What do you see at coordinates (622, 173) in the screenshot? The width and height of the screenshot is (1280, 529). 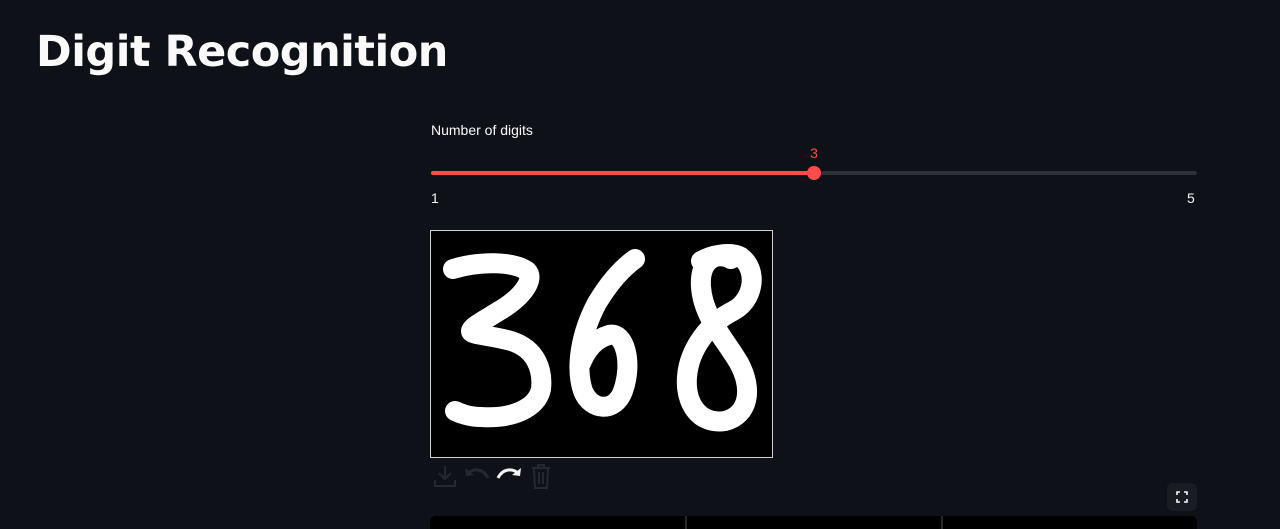 I see `slider-fill` at bounding box center [622, 173].